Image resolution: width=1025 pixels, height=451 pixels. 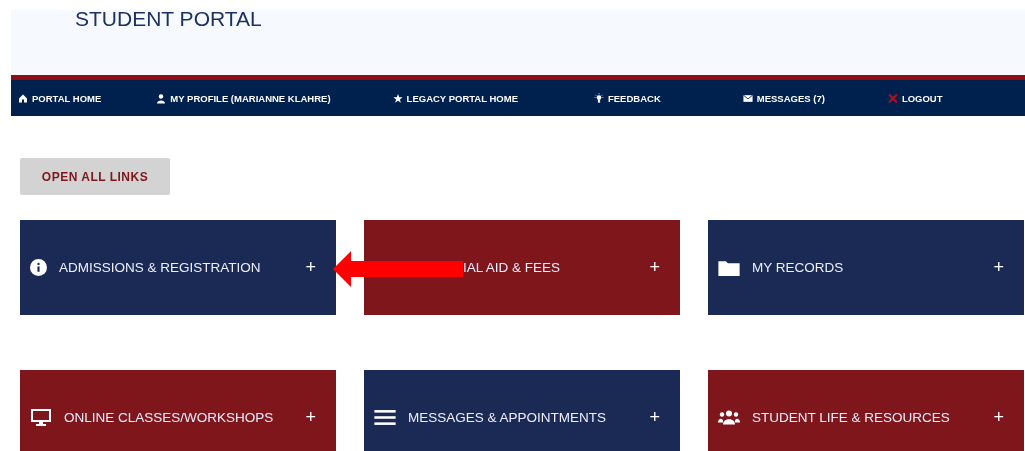 I want to click on nav-link: FEEDBACK, so click(x=627, y=98).